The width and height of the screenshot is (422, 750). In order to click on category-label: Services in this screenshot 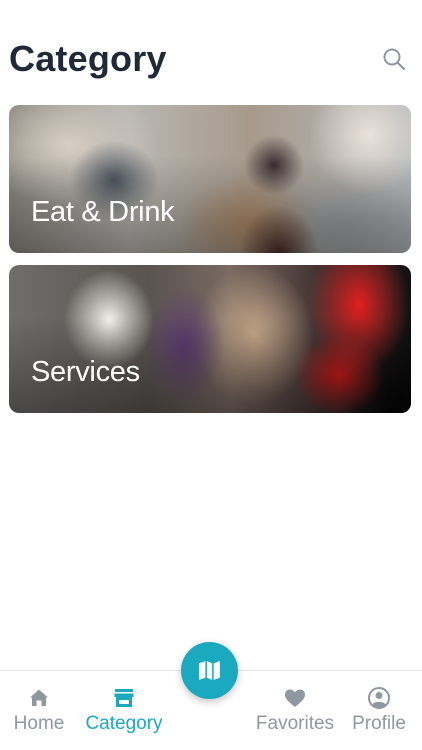, I will do `click(85, 372)`.